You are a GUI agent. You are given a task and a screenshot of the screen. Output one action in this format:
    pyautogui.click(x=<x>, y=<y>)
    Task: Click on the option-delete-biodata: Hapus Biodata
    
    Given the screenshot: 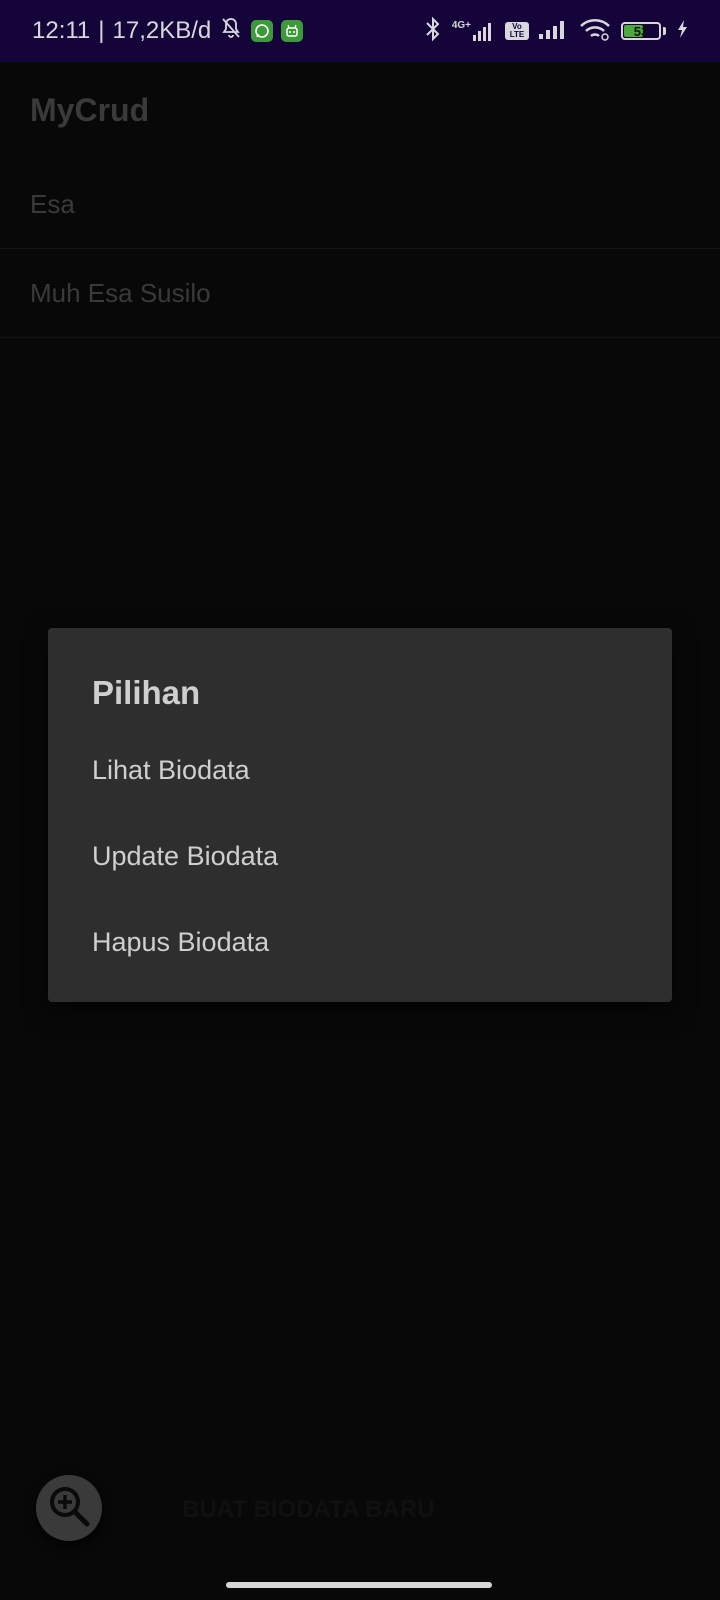 What is the action you would take?
    pyautogui.click(x=360, y=942)
    